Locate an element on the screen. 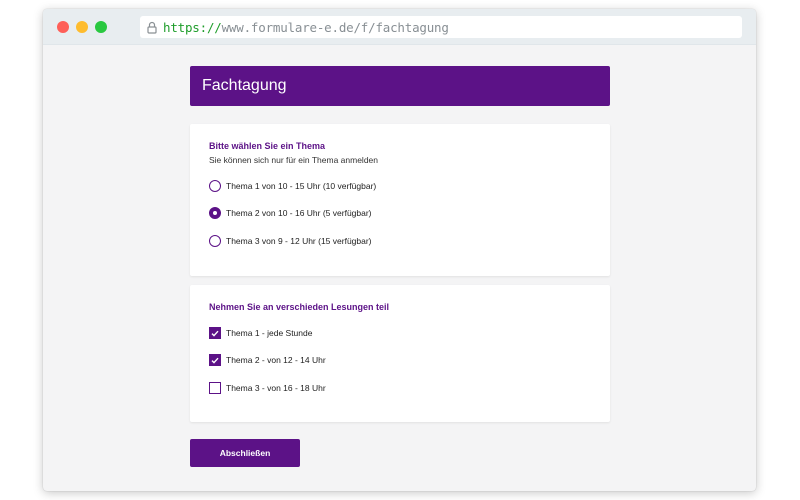 The width and height of the screenshot is (800, 500). option-label: Thema 2 - von 12 - 14 Uhr is located at coordinates (276, 360).